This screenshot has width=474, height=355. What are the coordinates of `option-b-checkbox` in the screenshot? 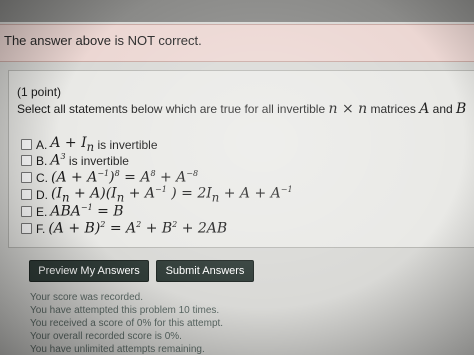 It's located at (26, 160).